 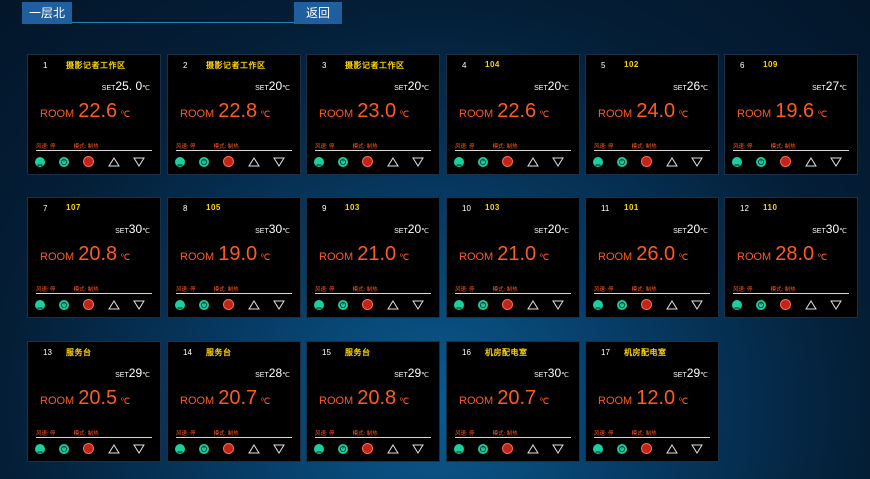 What do you see at coordinates (318, 13) in the screenshot?
I see `back-button: 返回` at bounding box center [318, 13].